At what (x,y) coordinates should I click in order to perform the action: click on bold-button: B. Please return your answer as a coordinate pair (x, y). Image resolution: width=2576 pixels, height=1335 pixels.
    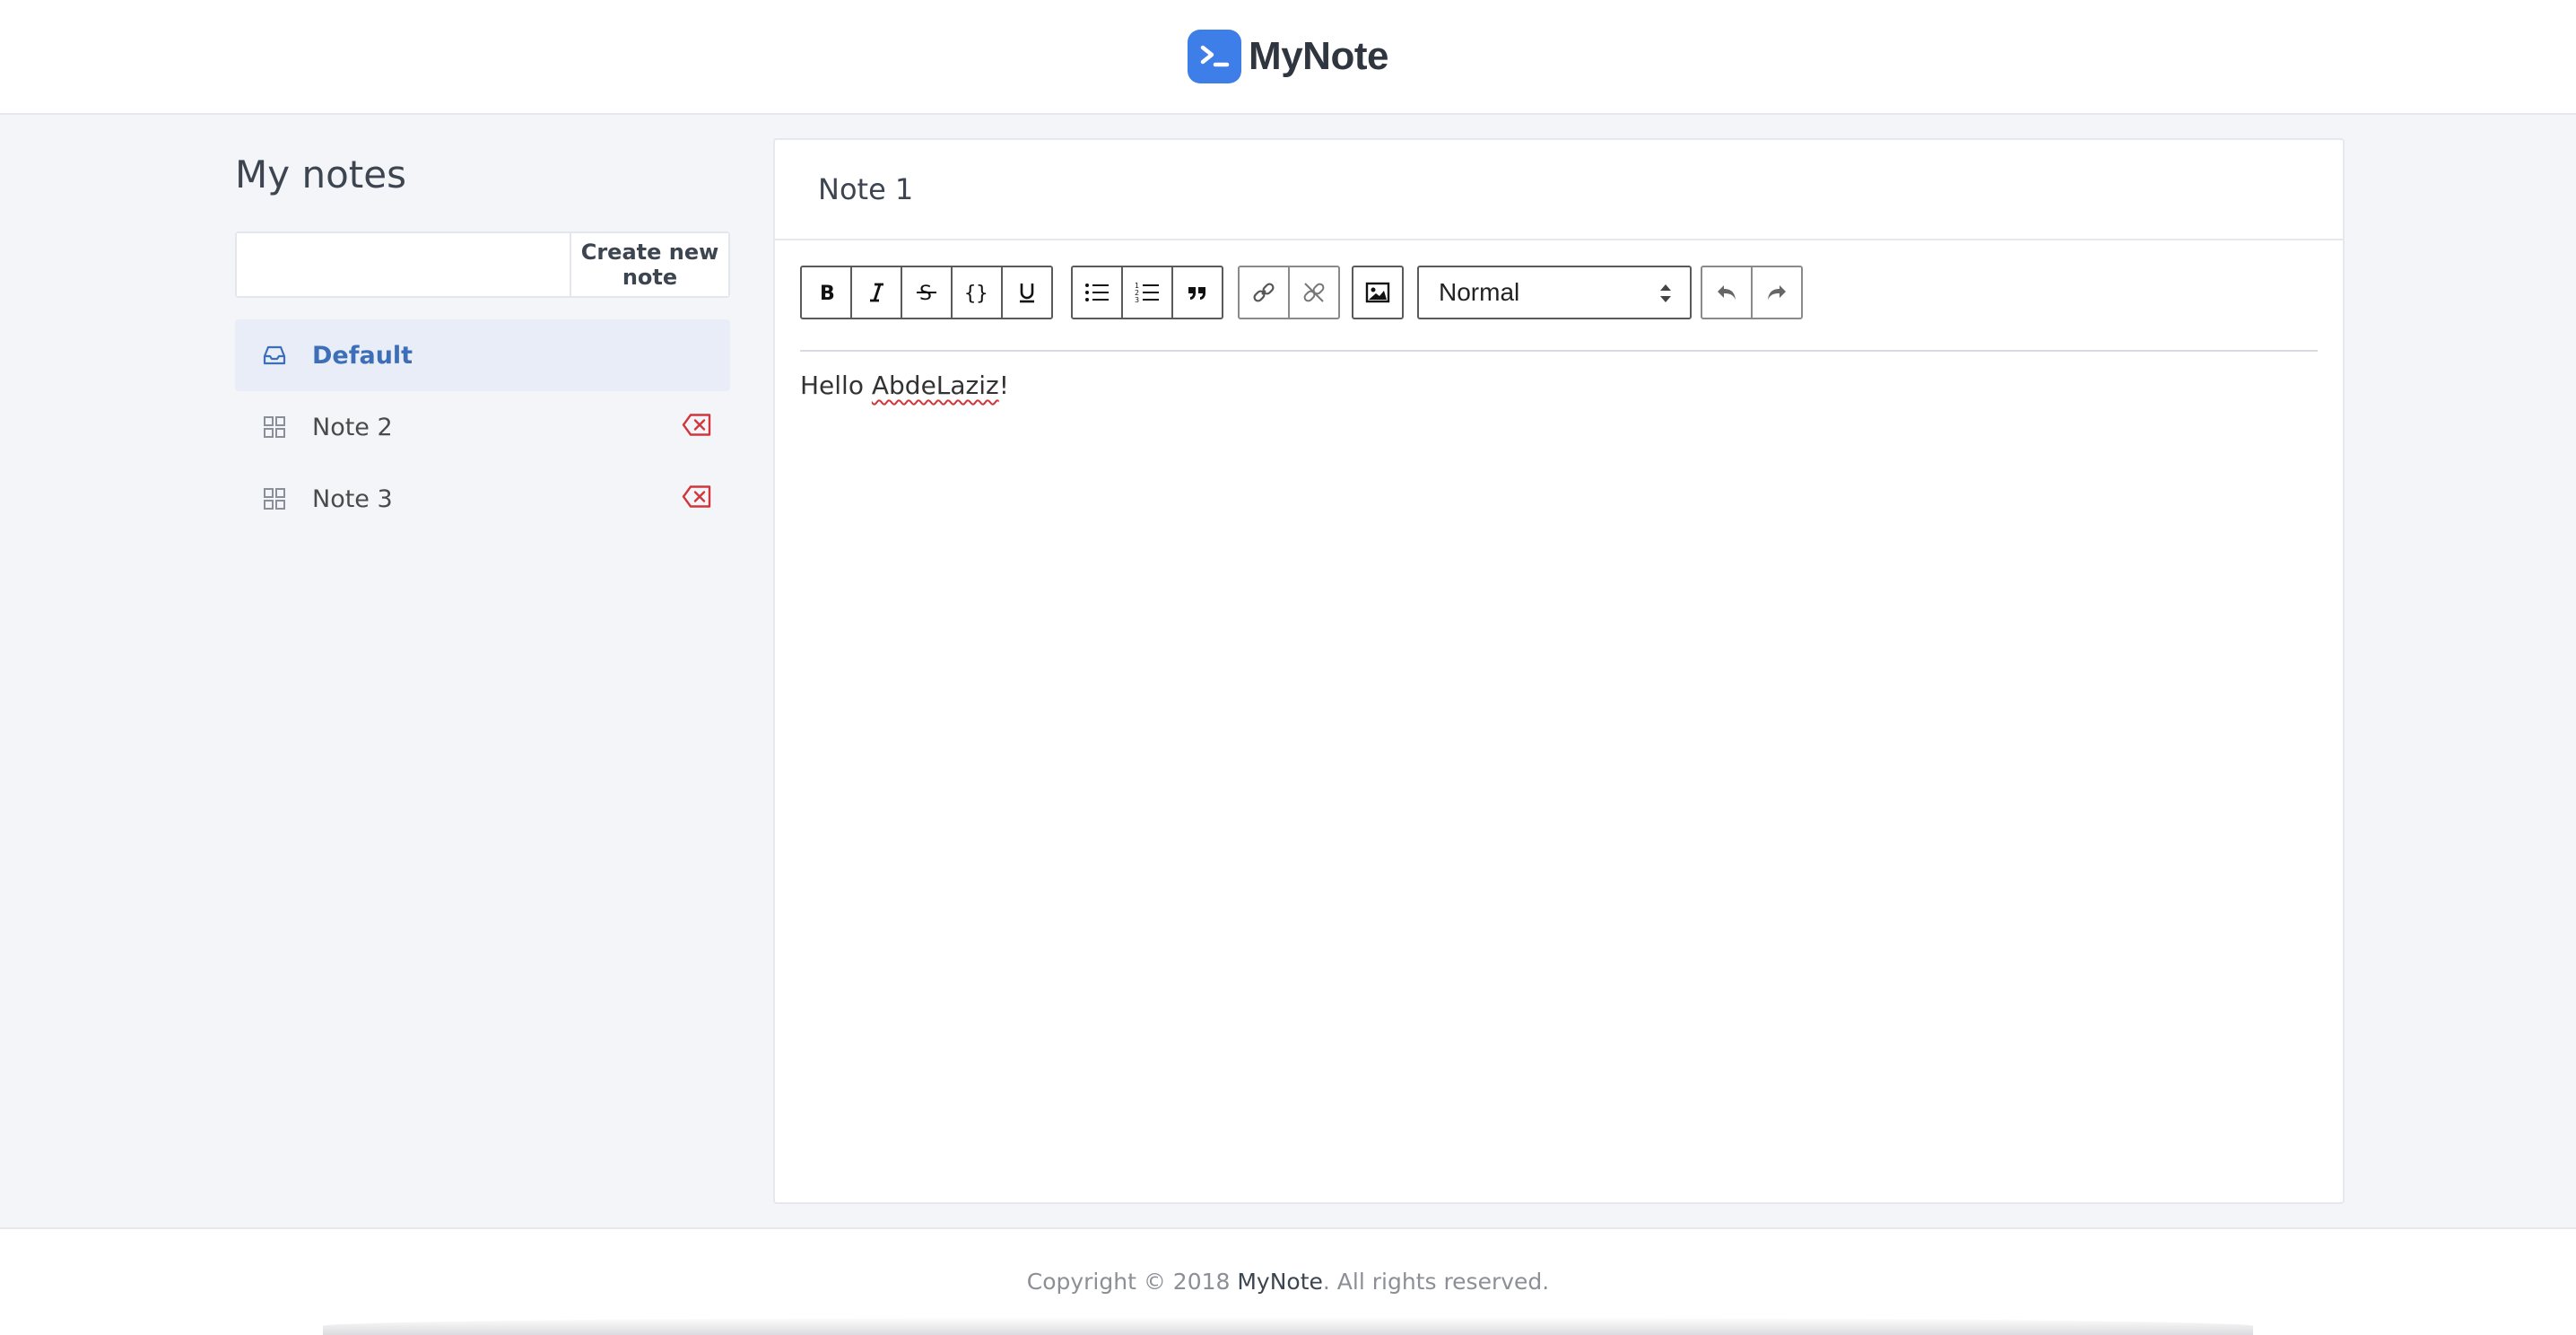
    Looking at the image, I should click on (826, 292).